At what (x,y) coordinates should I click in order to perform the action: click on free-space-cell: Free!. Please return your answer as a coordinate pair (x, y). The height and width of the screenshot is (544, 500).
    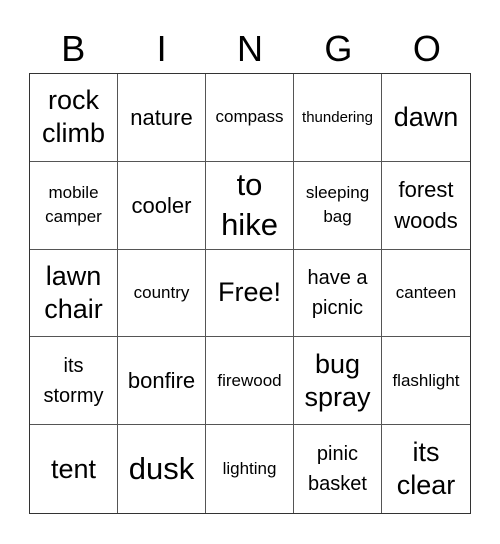
    Looking at the image, I should click on (250, 293).